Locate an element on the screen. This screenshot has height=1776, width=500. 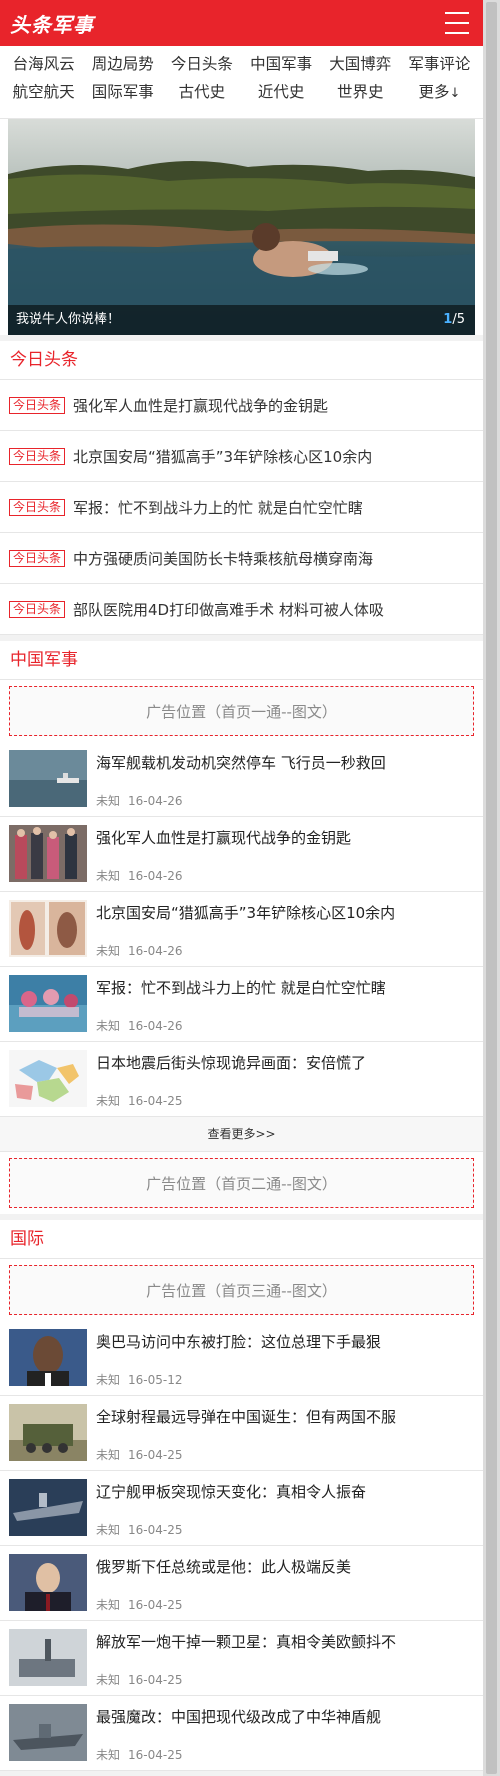
headline-item: 今日头条 北京国安局“猎狐高手”3年铲除核心区10余内 is located at coordinates (241, 456).